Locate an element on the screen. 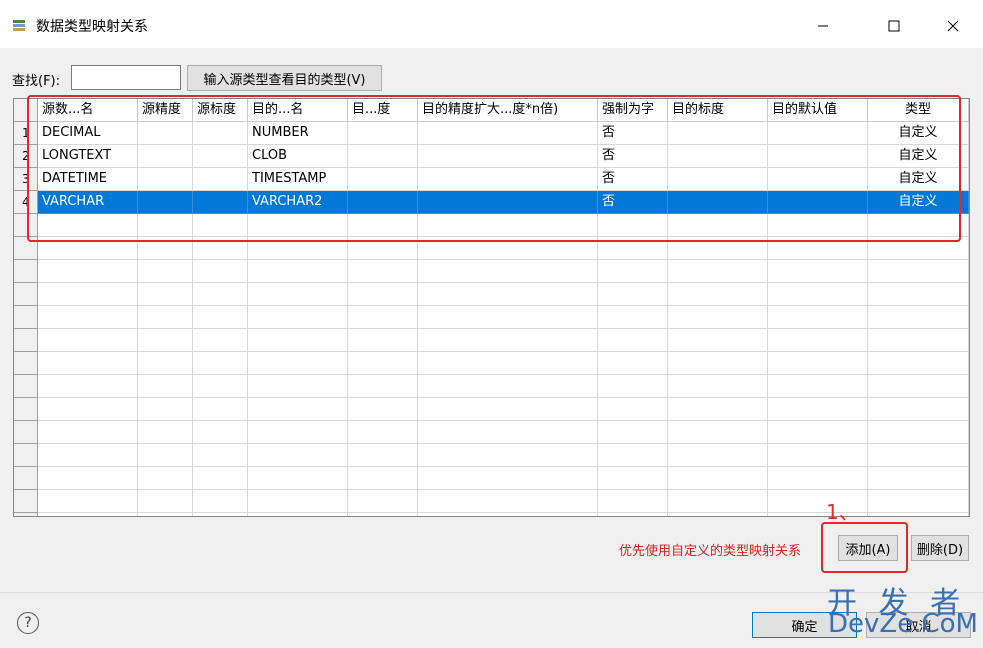 This screenshot has width=983, height=648. close-button is located at coordinates (953, 26).